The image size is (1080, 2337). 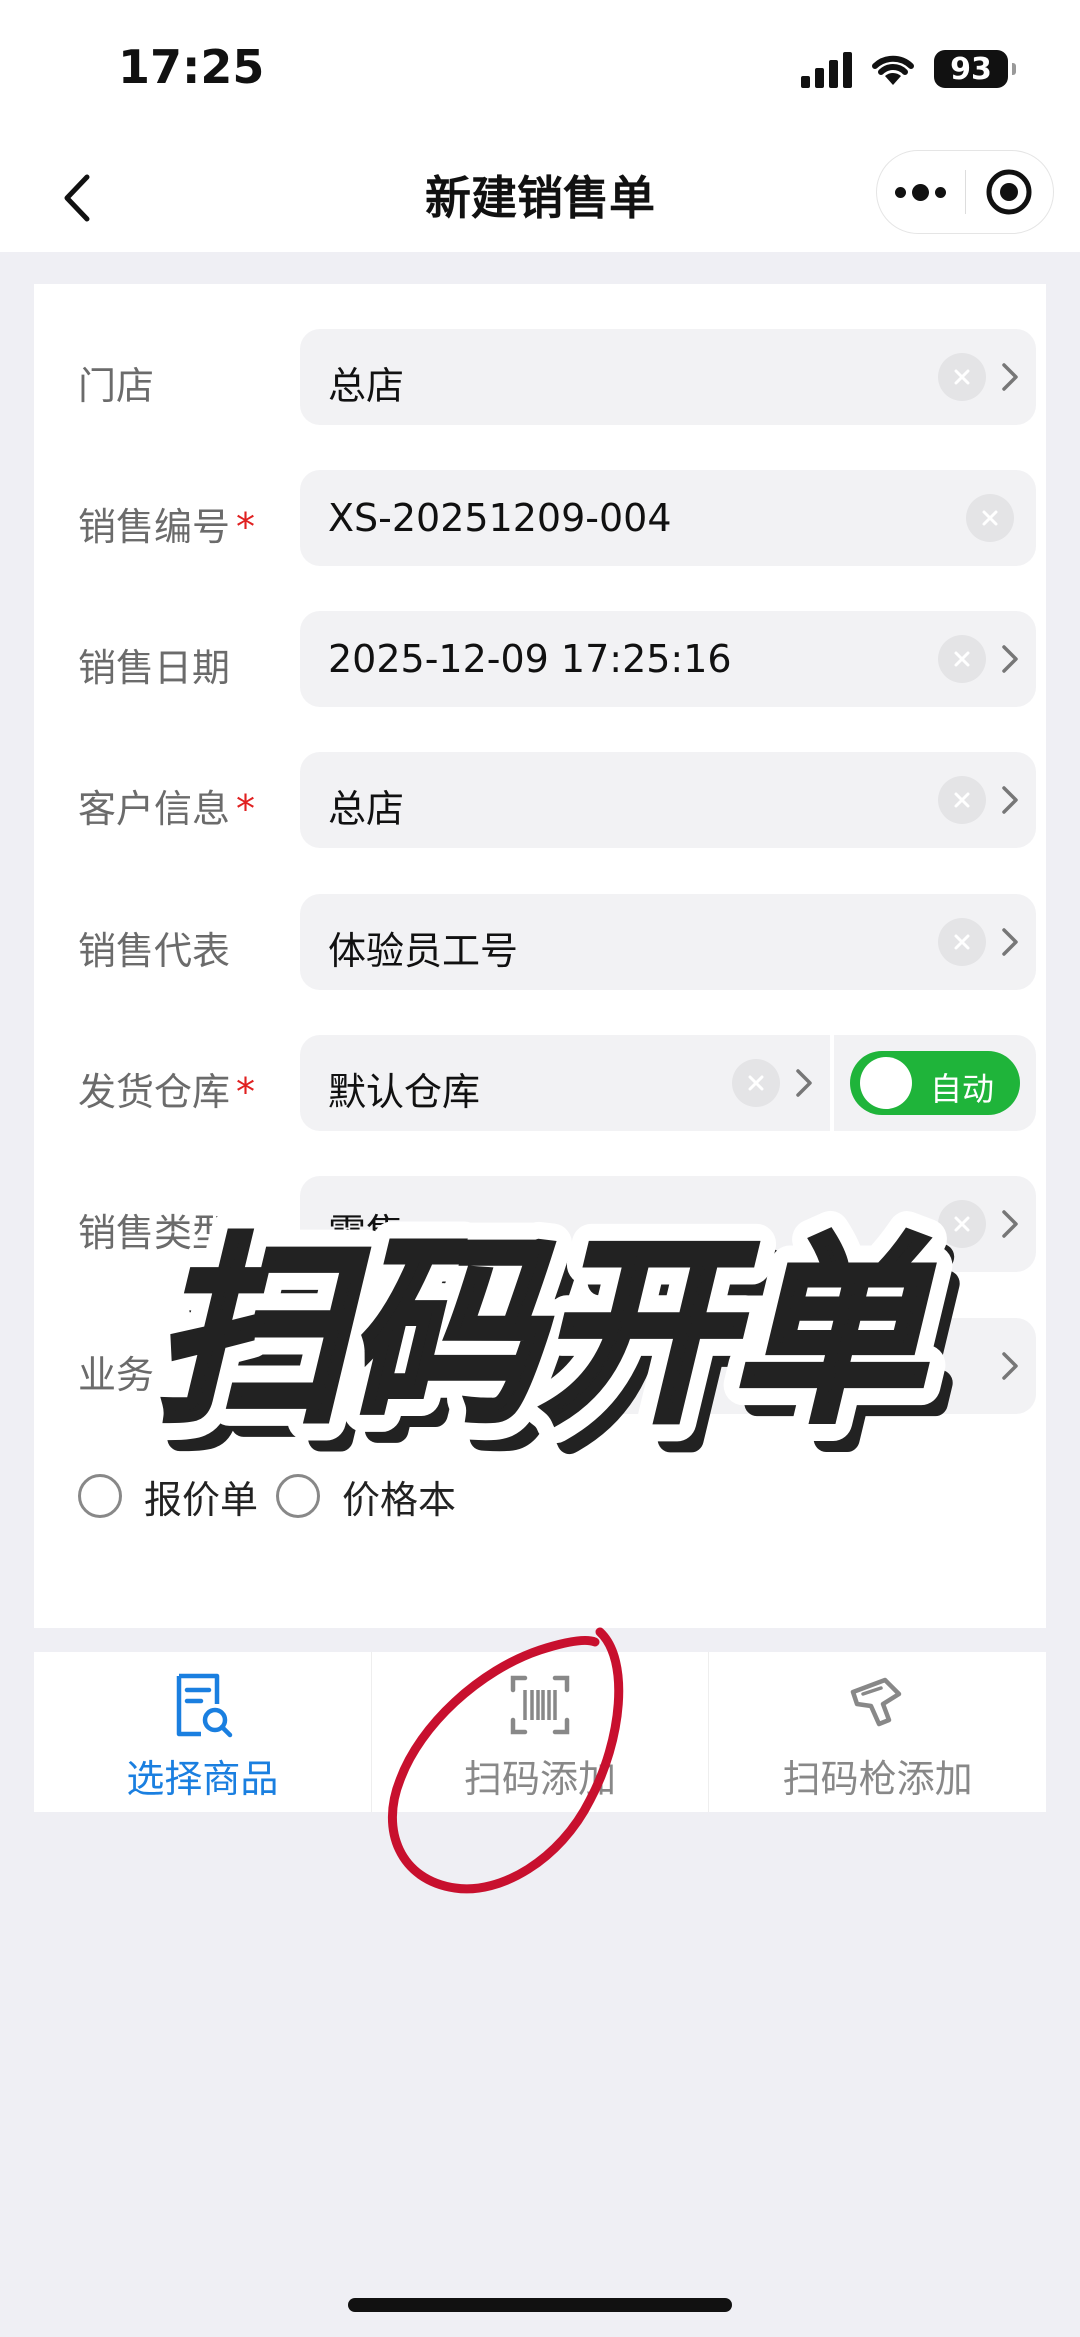 I want to click on customer-label: 客户信息 *, so click(x=167, y=809).